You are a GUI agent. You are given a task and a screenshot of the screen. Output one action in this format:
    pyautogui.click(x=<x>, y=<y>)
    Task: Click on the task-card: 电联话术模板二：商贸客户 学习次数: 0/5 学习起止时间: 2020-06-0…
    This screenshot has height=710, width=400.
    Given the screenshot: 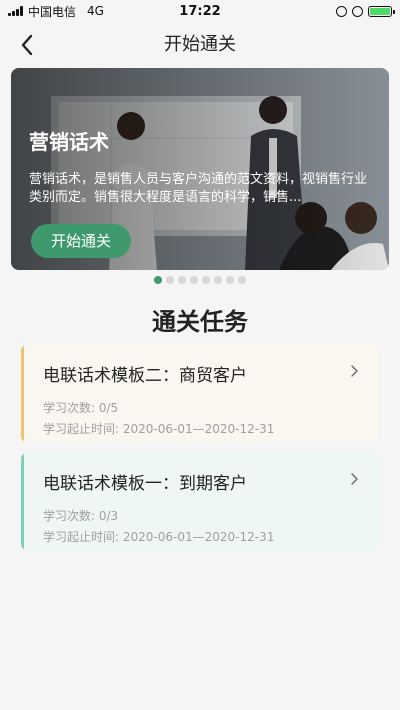 What is the action you would take?
    pyautogui.click(x=200, y=393)
    